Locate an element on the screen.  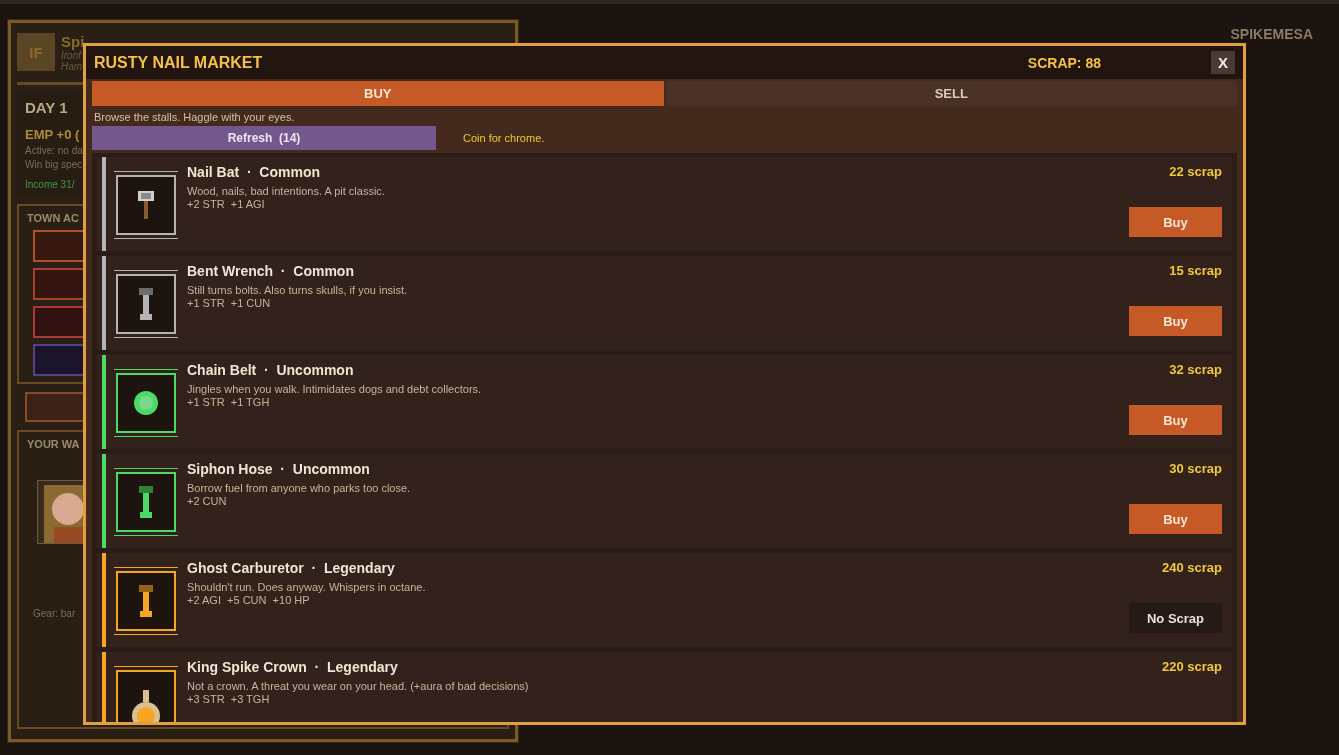
item-stats: +2 CUN is located at coordinates (207, 501).